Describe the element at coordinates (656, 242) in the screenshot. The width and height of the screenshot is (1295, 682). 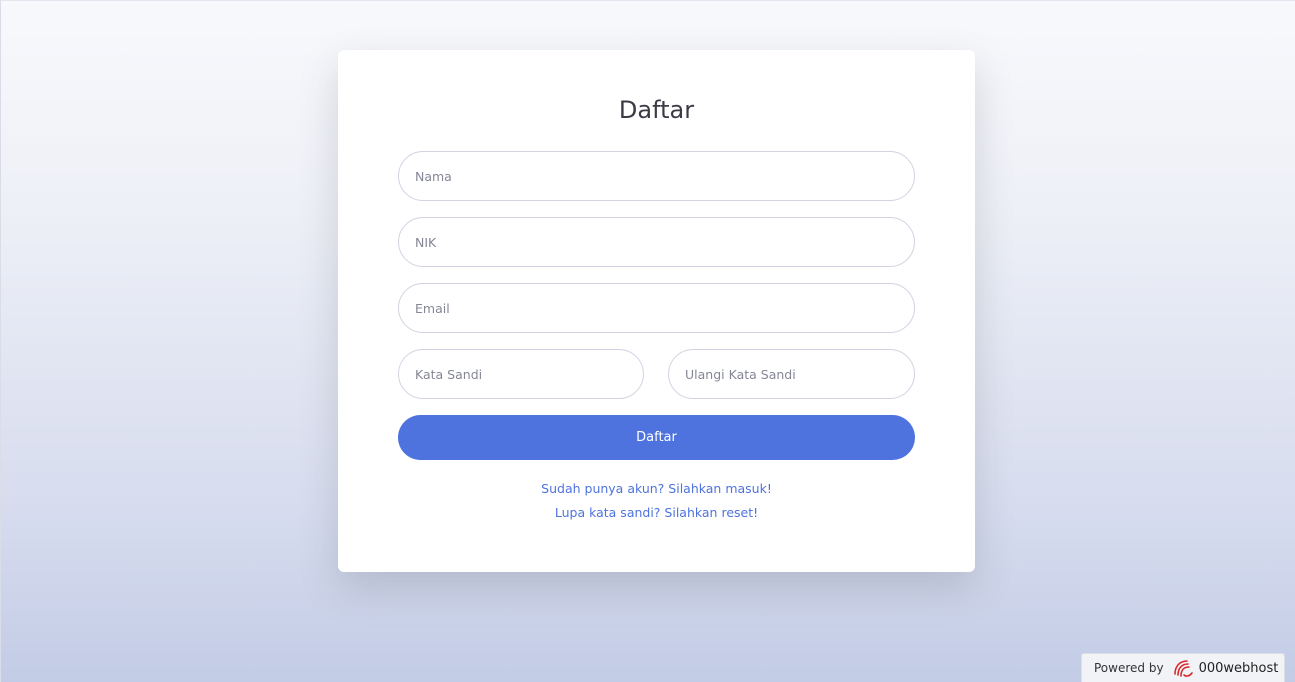
I see `nik-input` at that location.